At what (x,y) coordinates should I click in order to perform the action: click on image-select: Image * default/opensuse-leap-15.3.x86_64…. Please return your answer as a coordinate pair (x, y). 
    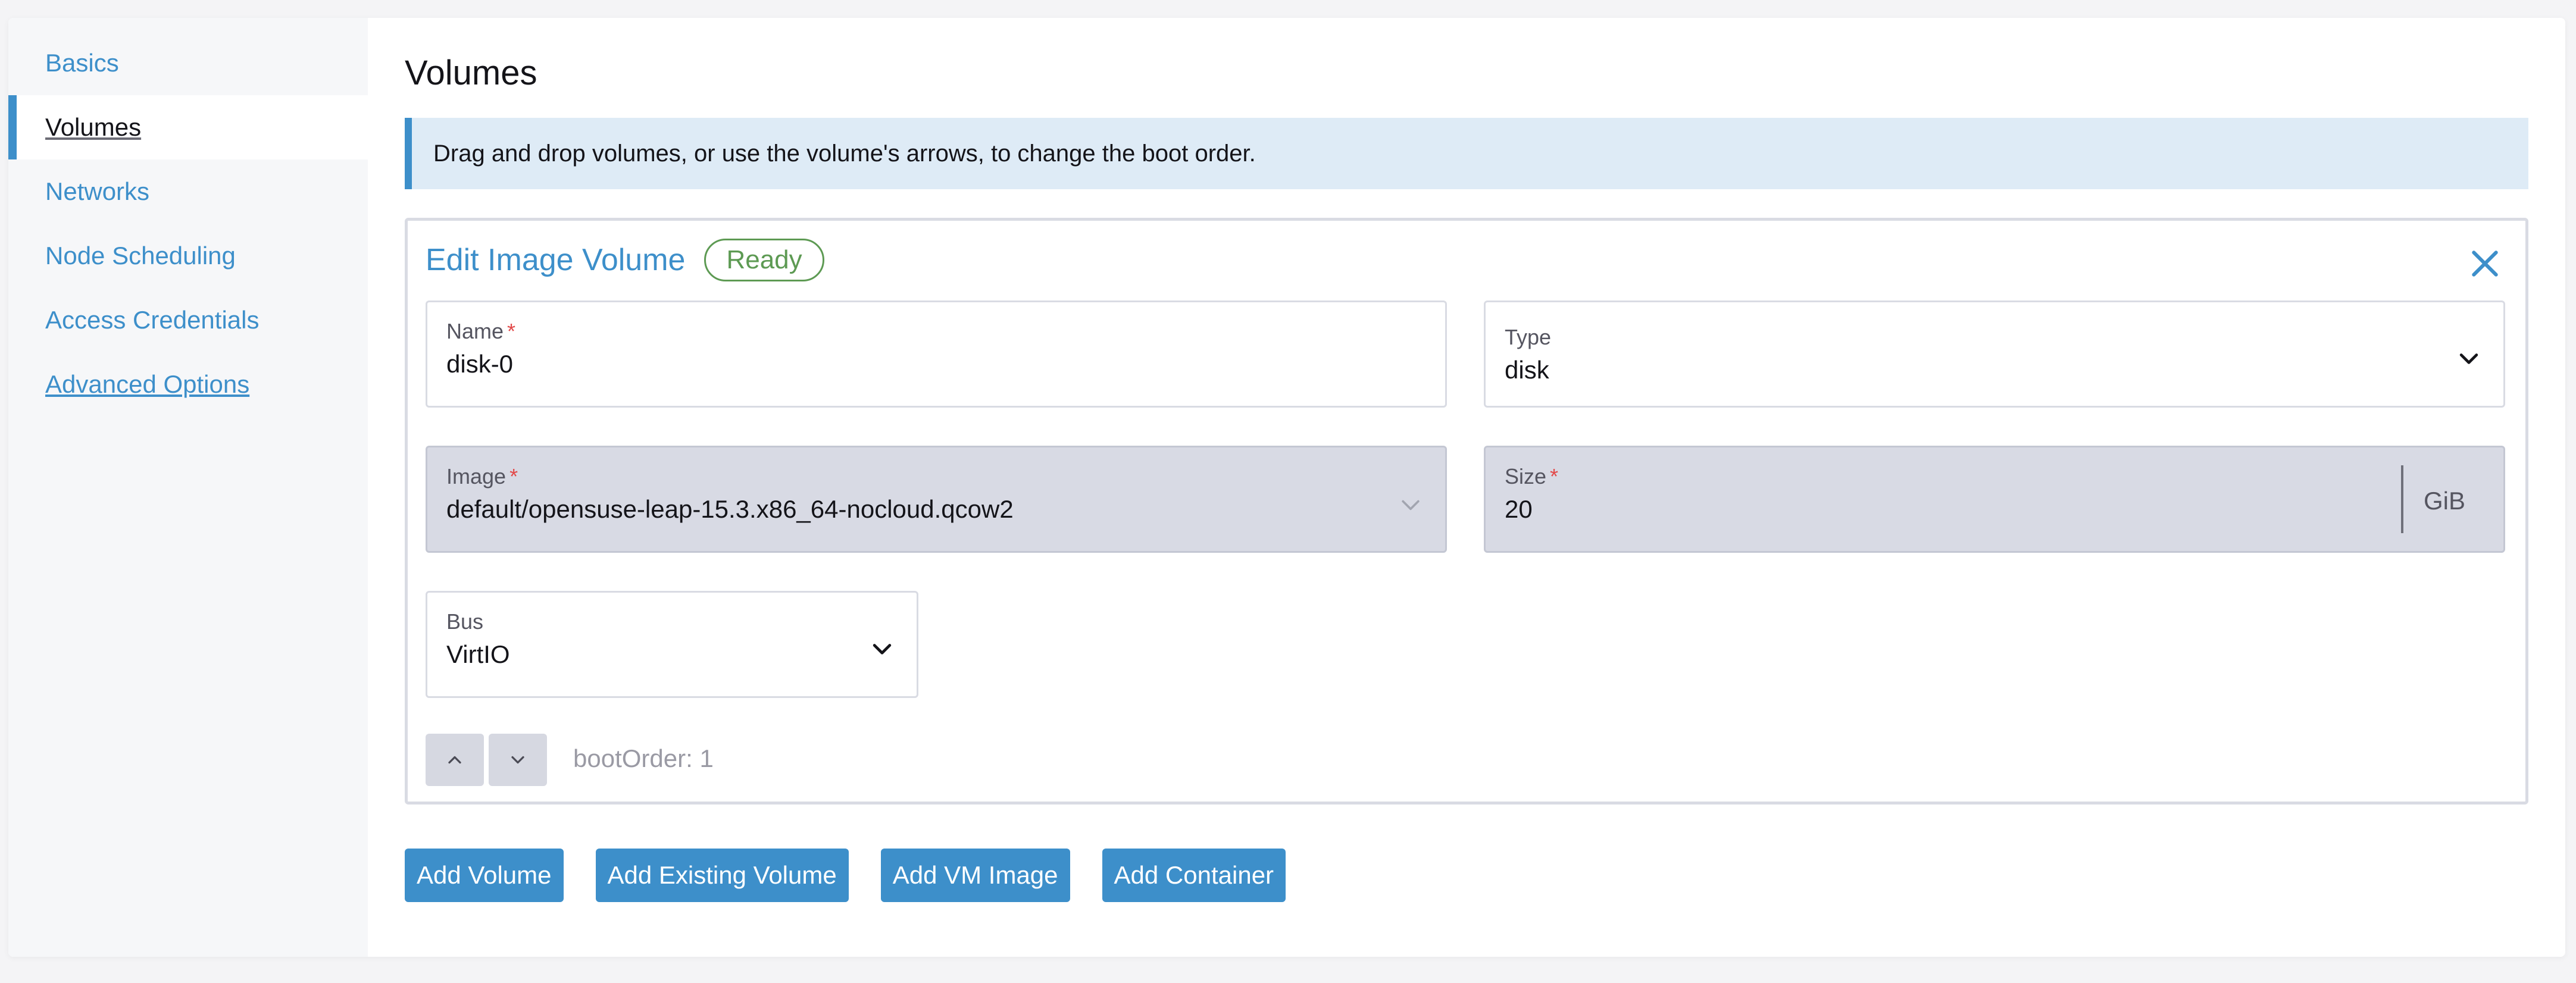
    Looking at the image, I should click on (936, 500).